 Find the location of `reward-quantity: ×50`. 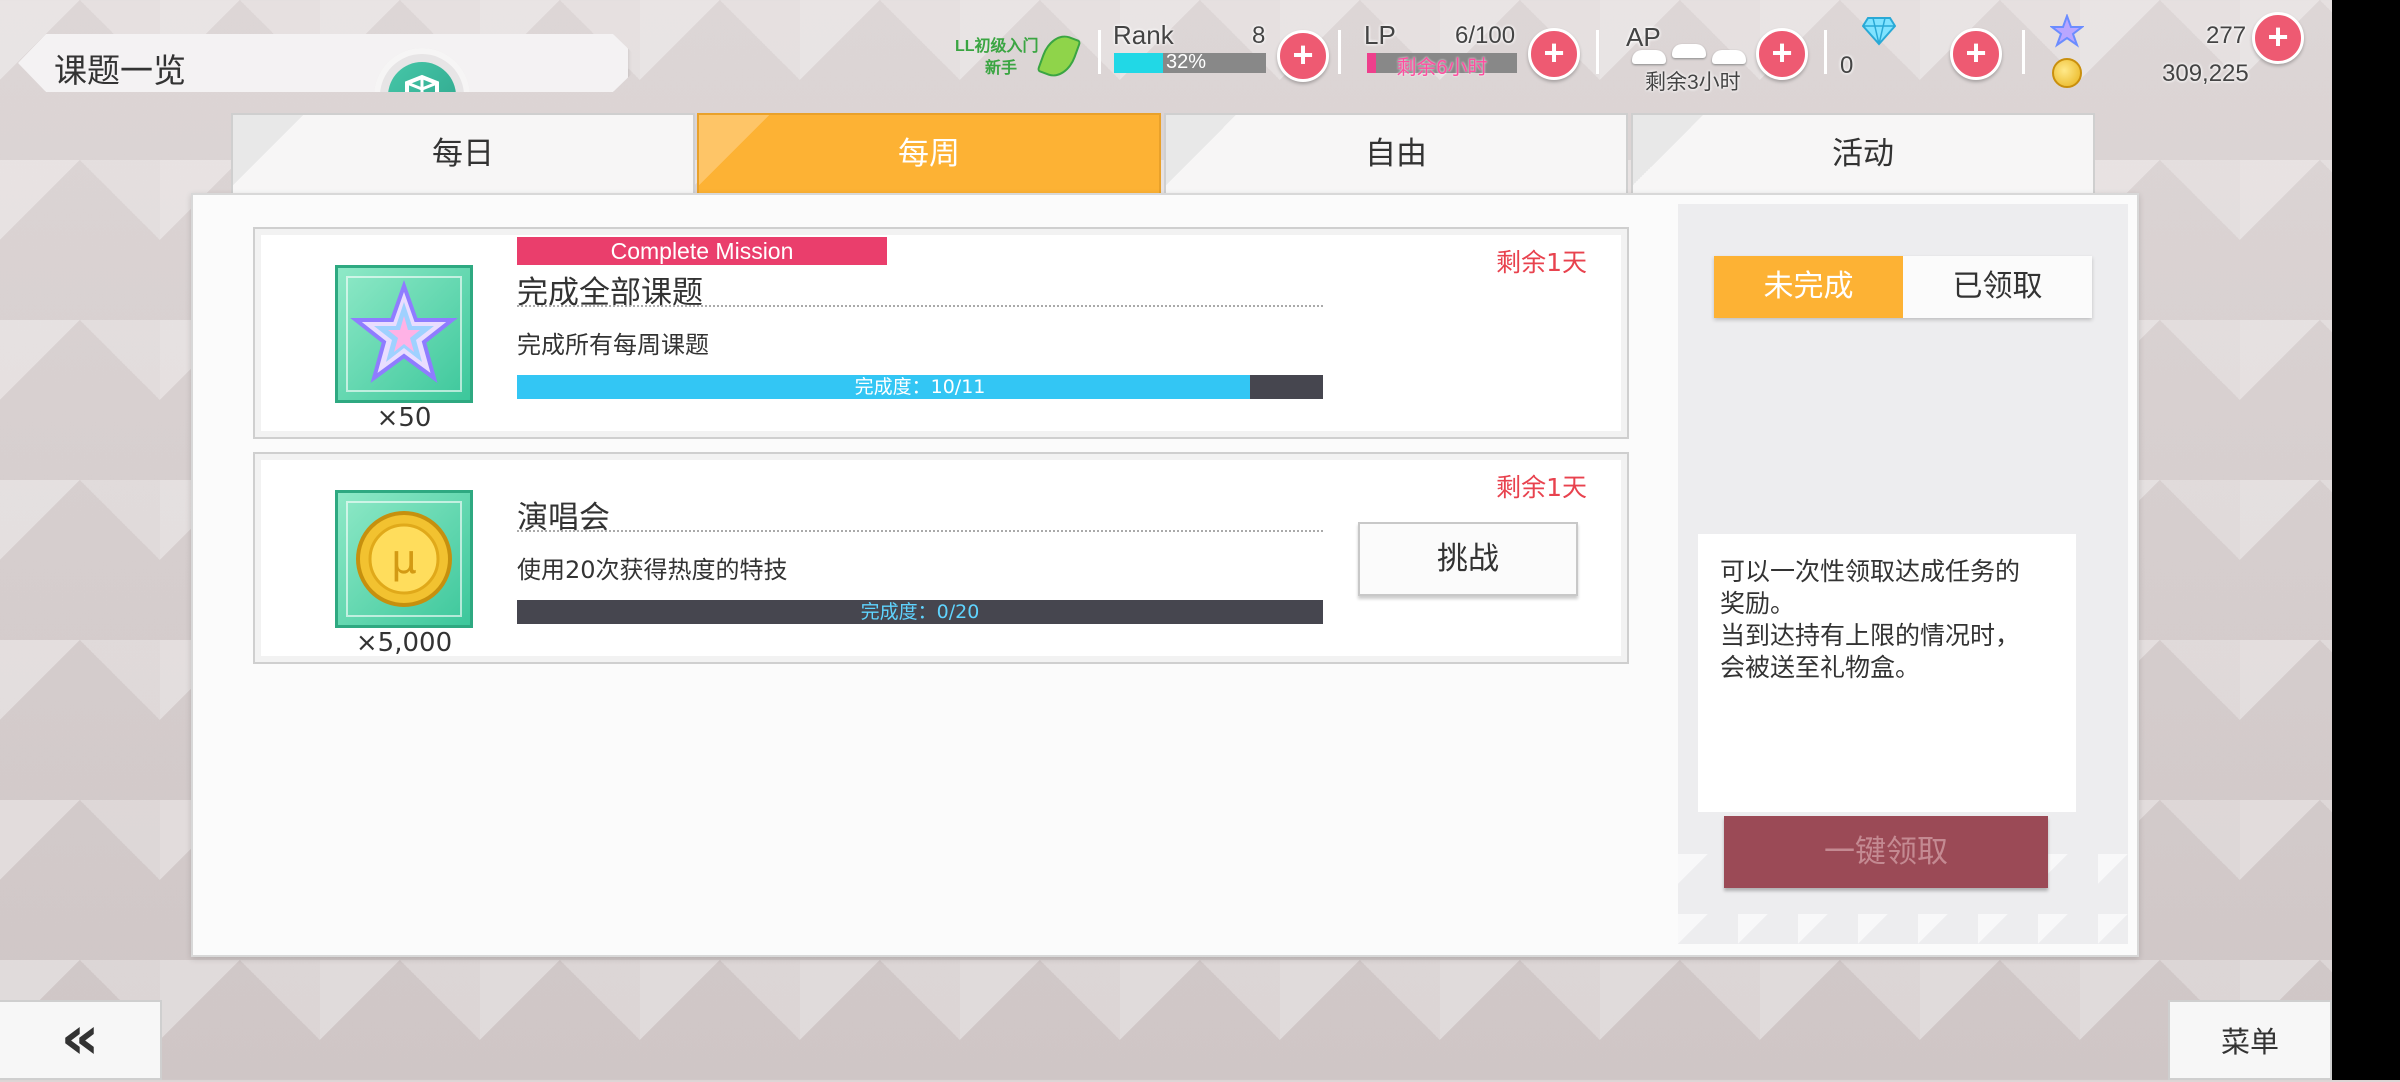

reward-quantity: ×50 is located at coordinates (404, 418).